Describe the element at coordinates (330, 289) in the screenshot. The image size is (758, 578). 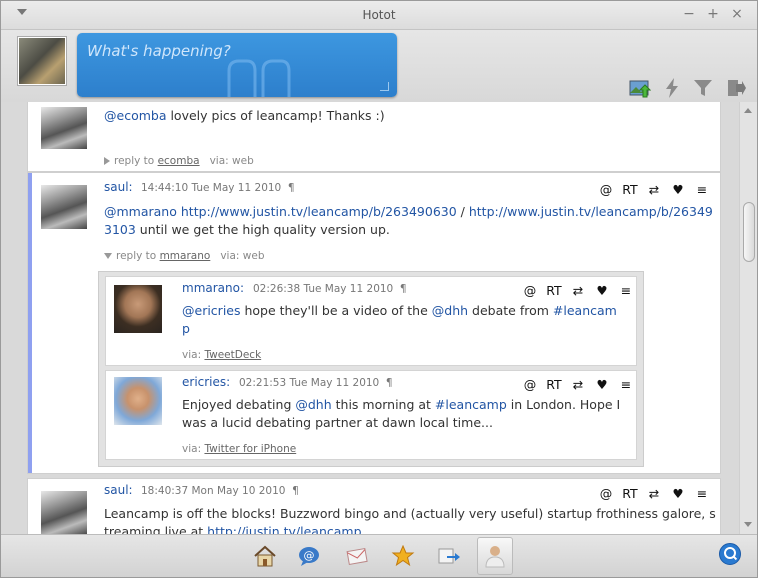
I see `tweet-time: 02:26:38 Tue May 11 2010 ¶` at that location.